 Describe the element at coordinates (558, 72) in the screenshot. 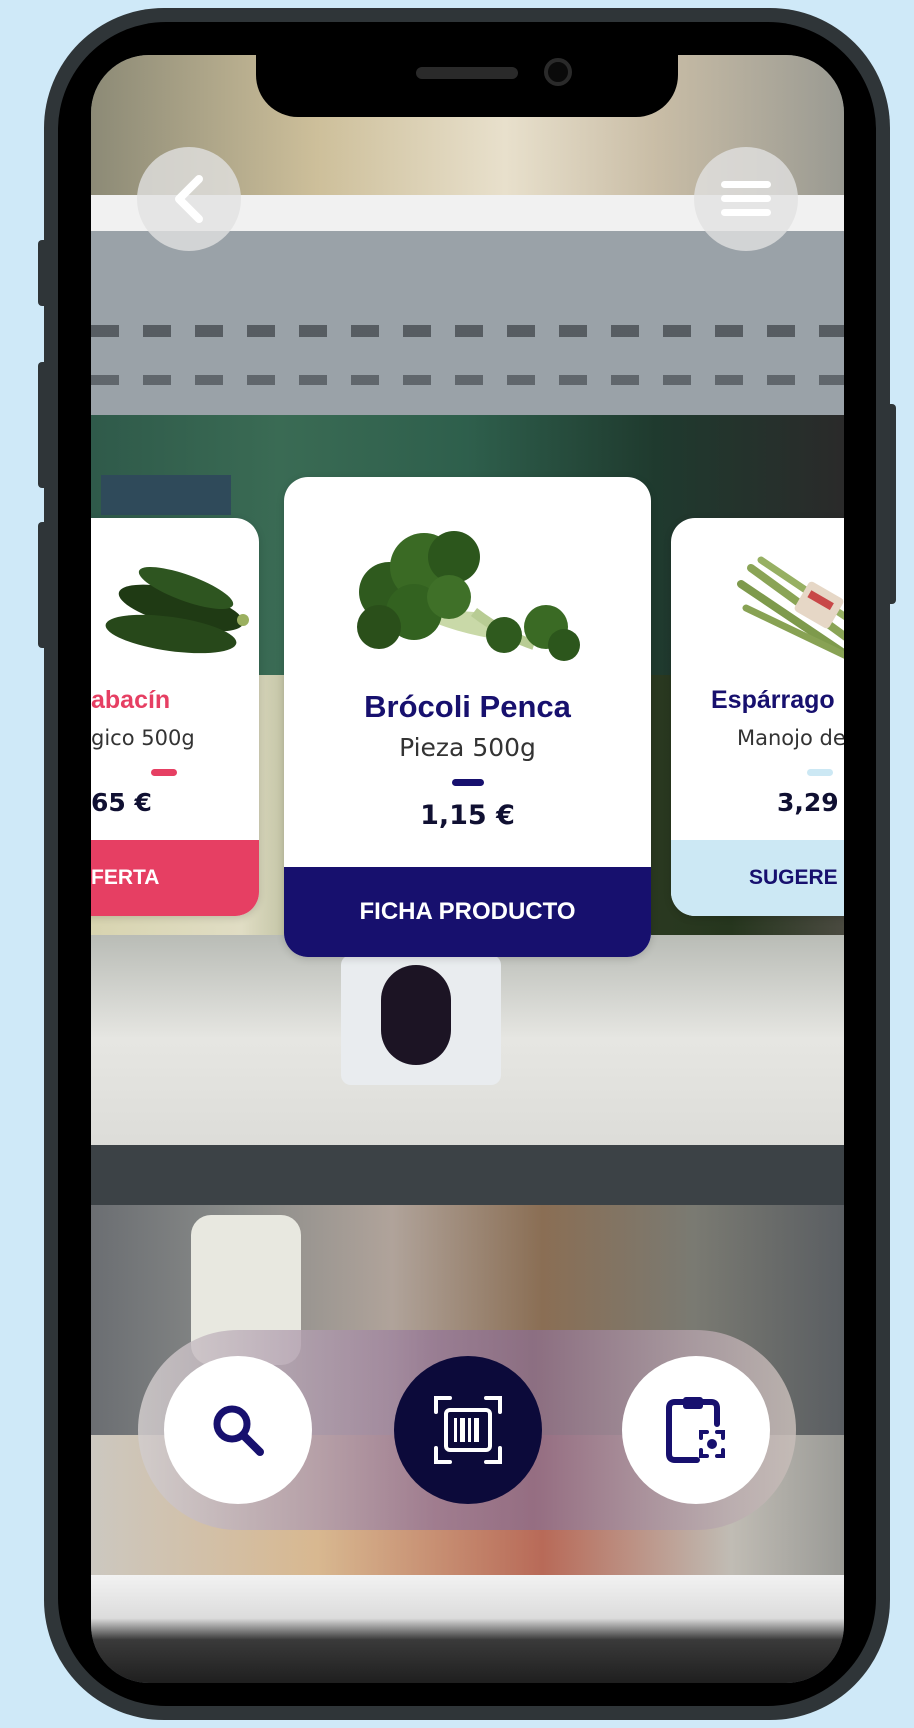

I see `phone-front-camera` at that location.